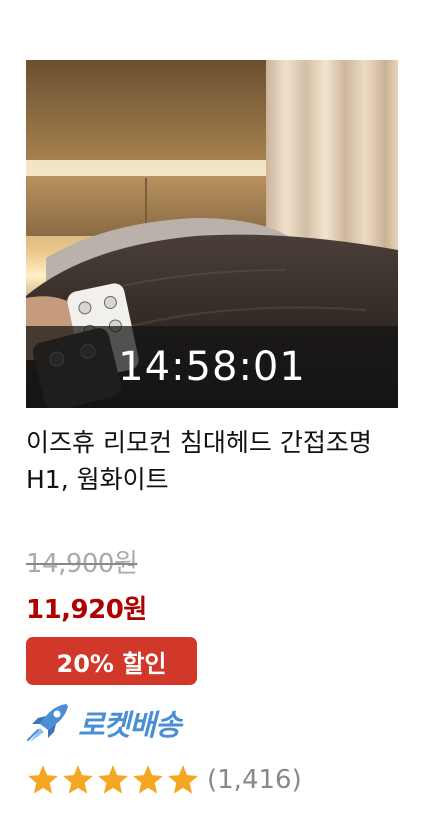  Describe the element at coordinates (254, 780) in the screenshot. I see `review-count: (1,416)` at that location.